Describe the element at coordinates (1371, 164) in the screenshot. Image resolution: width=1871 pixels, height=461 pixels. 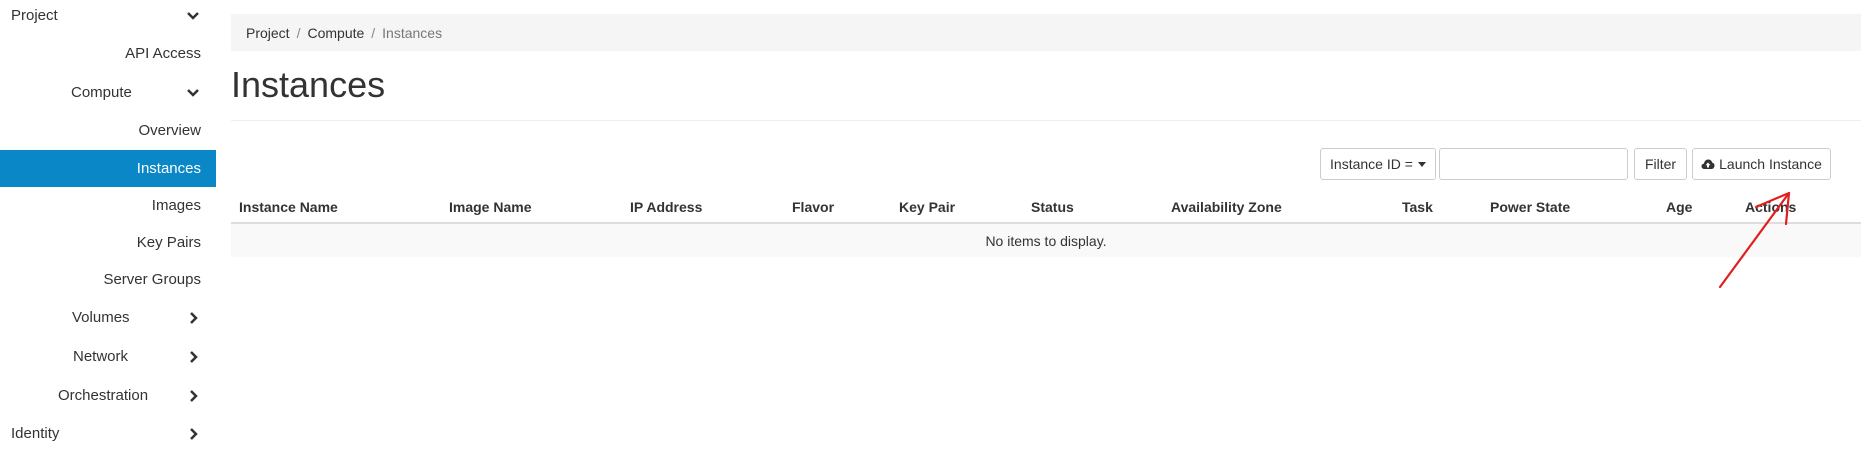
I see `filter-field-label: Instance ID =` at that location.